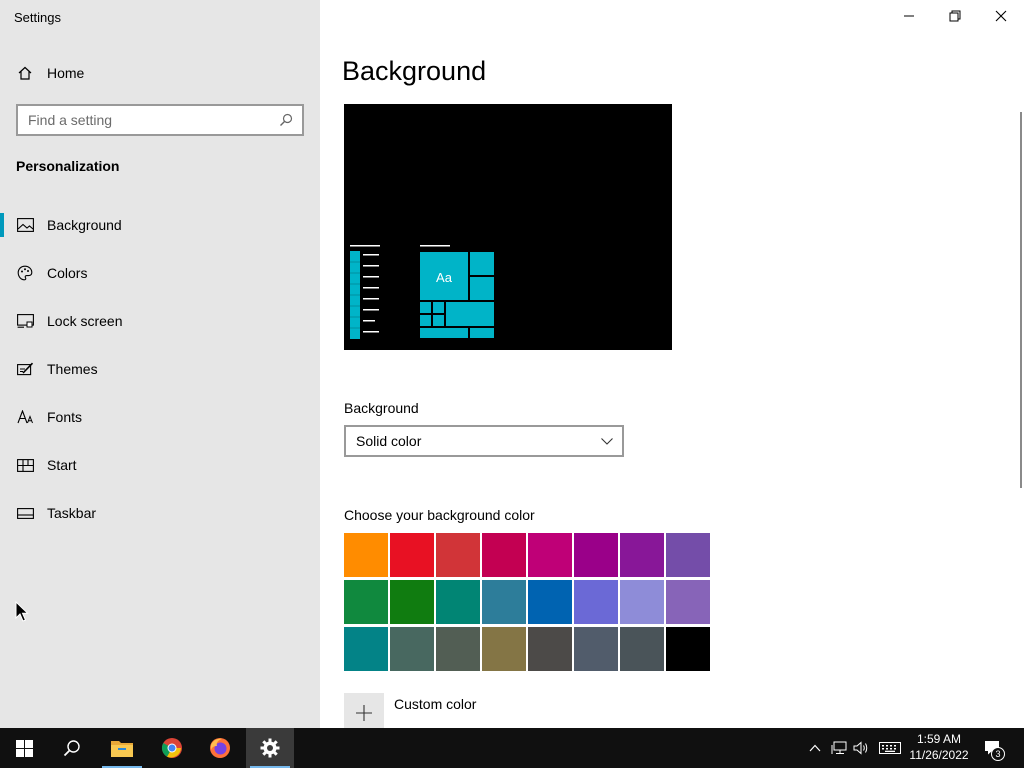 The height and width of the screenshot is (768, 1024). I want to click on taskbar-search-button, so click(72, 748).